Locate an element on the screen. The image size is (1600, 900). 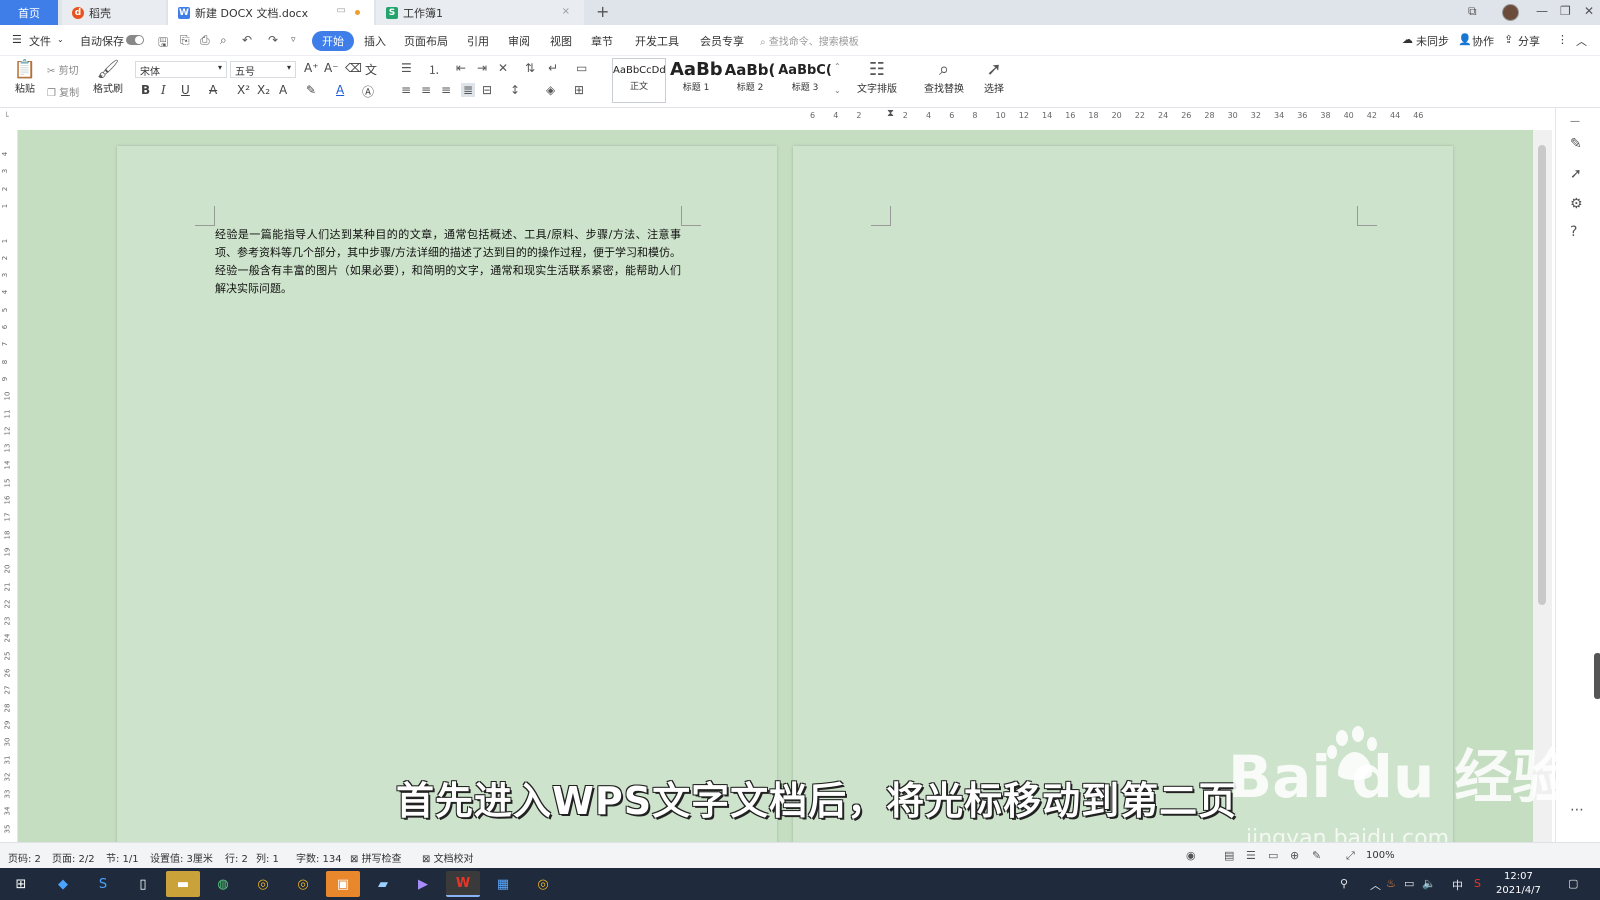
grow-font-icon: A⁺ is located at coordinates (311, 68).